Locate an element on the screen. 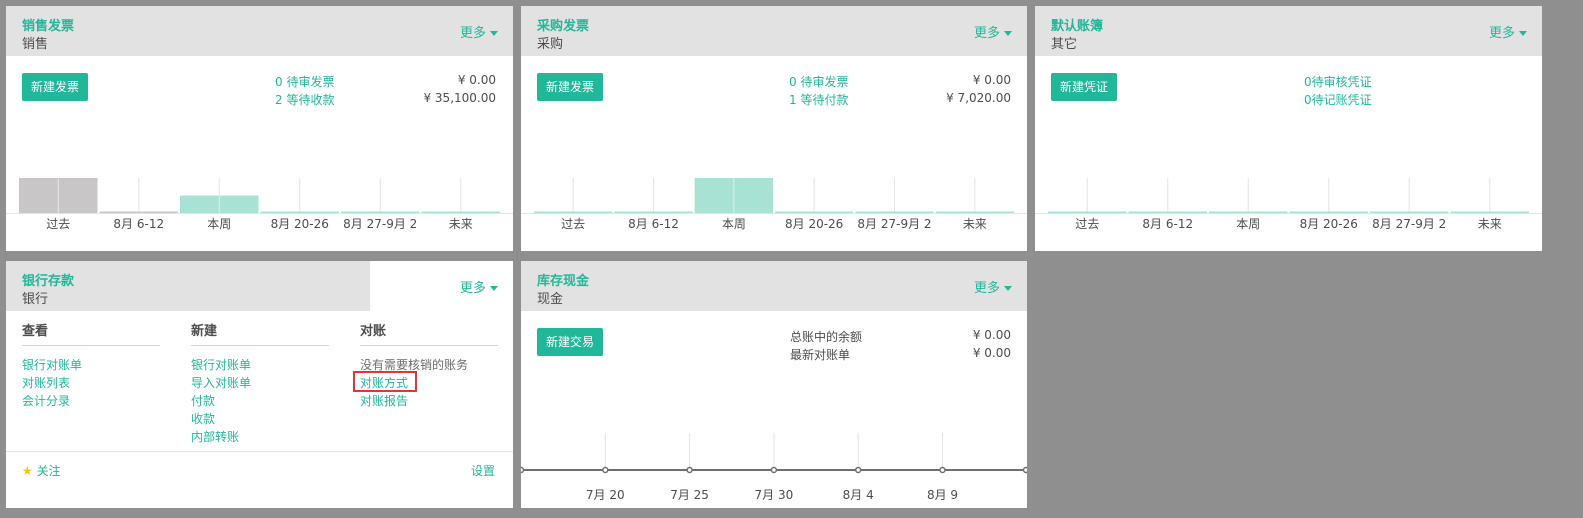  ledger-balance-amount: ¥ 0.00 is located at coordinates (991, 335).